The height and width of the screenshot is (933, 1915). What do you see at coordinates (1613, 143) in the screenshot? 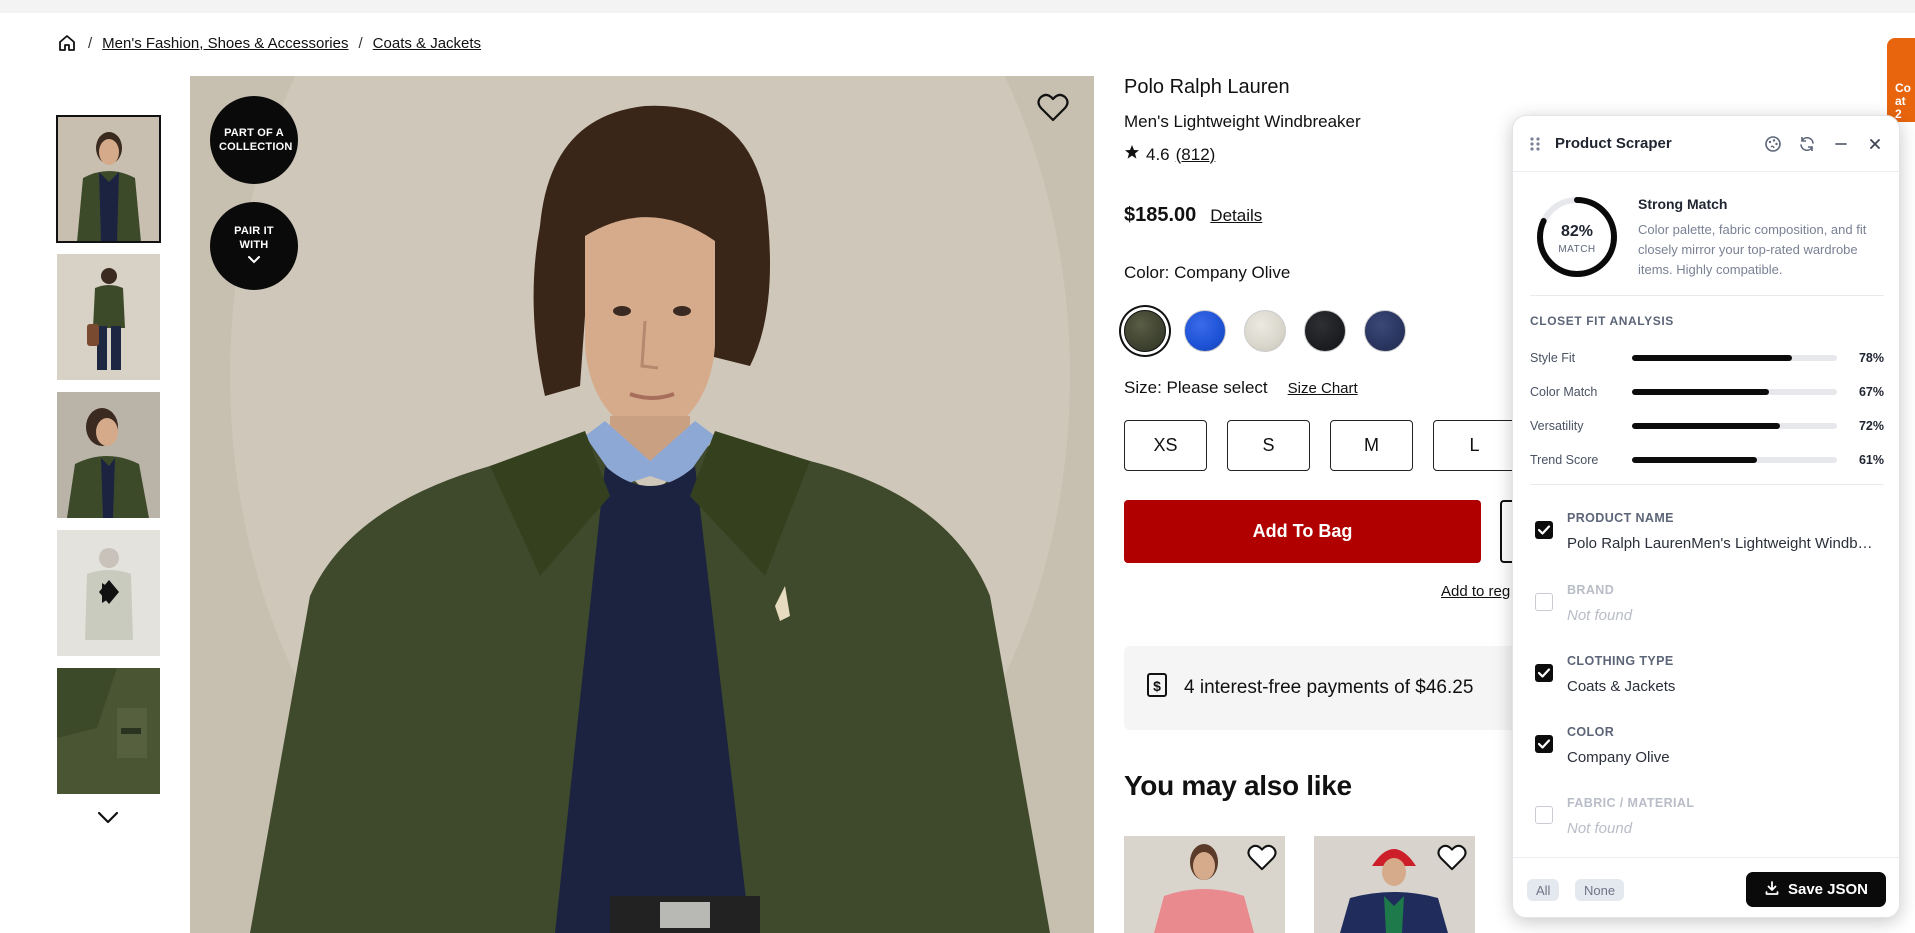
I see `panel-title: Product Scraper` at bounding box center [1613, 143].